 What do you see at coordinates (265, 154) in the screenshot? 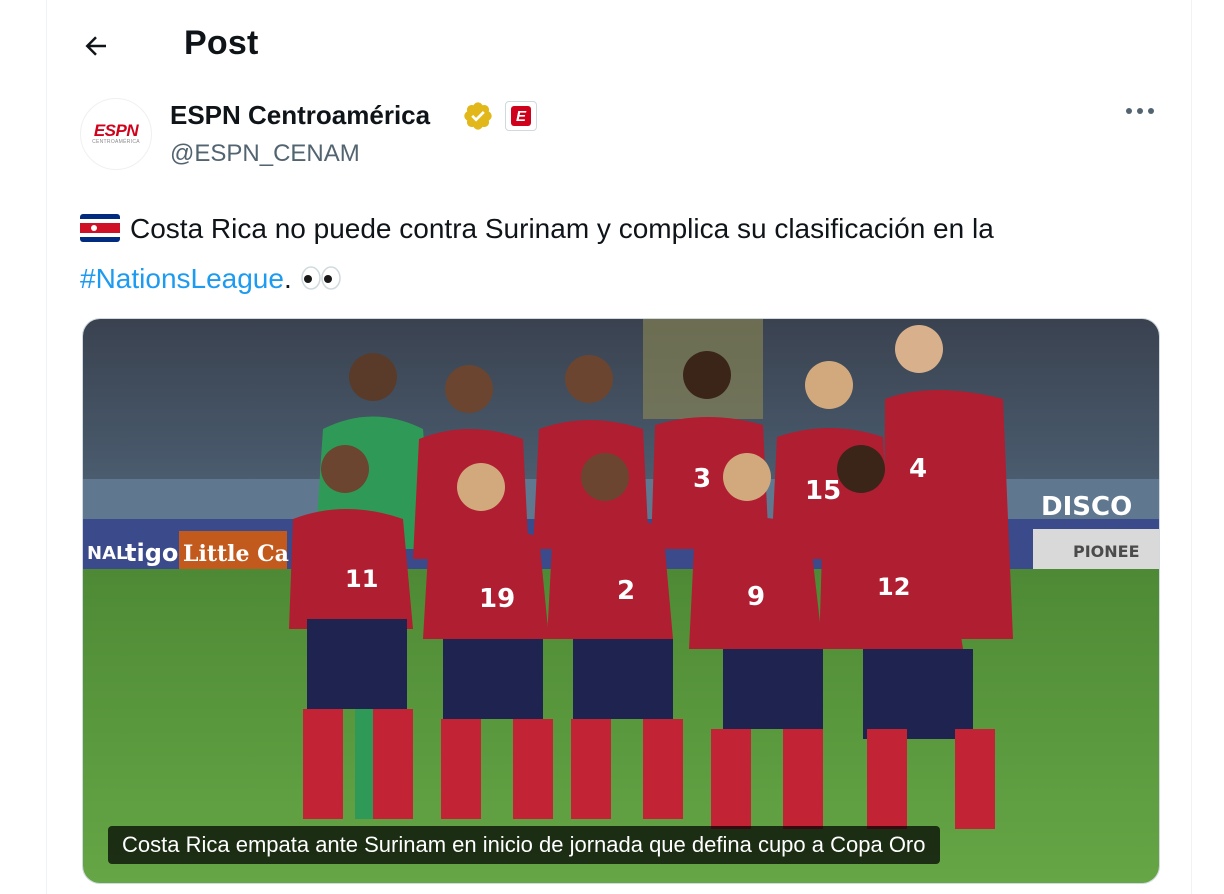
I see `author-handle: @ESPN_CENAM` at bounding box center [265, 154].